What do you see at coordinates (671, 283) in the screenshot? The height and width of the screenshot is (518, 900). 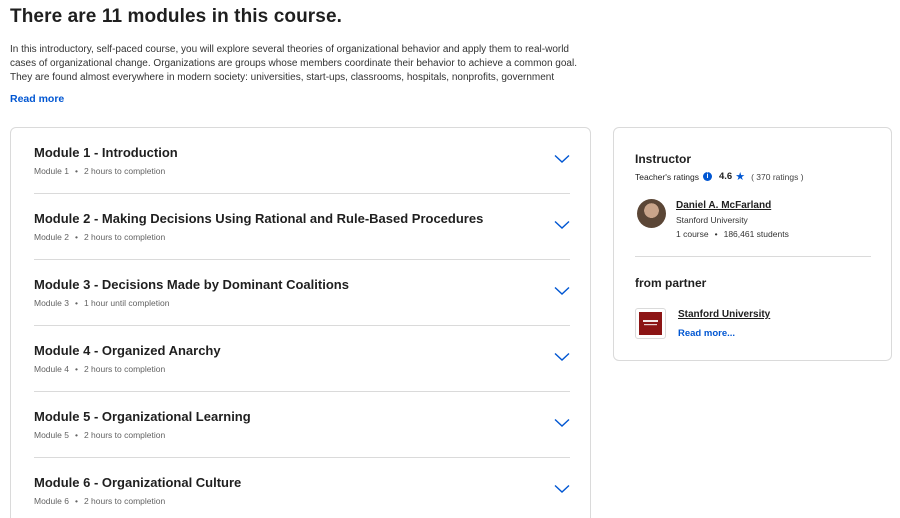 I see `partner-heading: from partner` at bounding box center [671, 283].